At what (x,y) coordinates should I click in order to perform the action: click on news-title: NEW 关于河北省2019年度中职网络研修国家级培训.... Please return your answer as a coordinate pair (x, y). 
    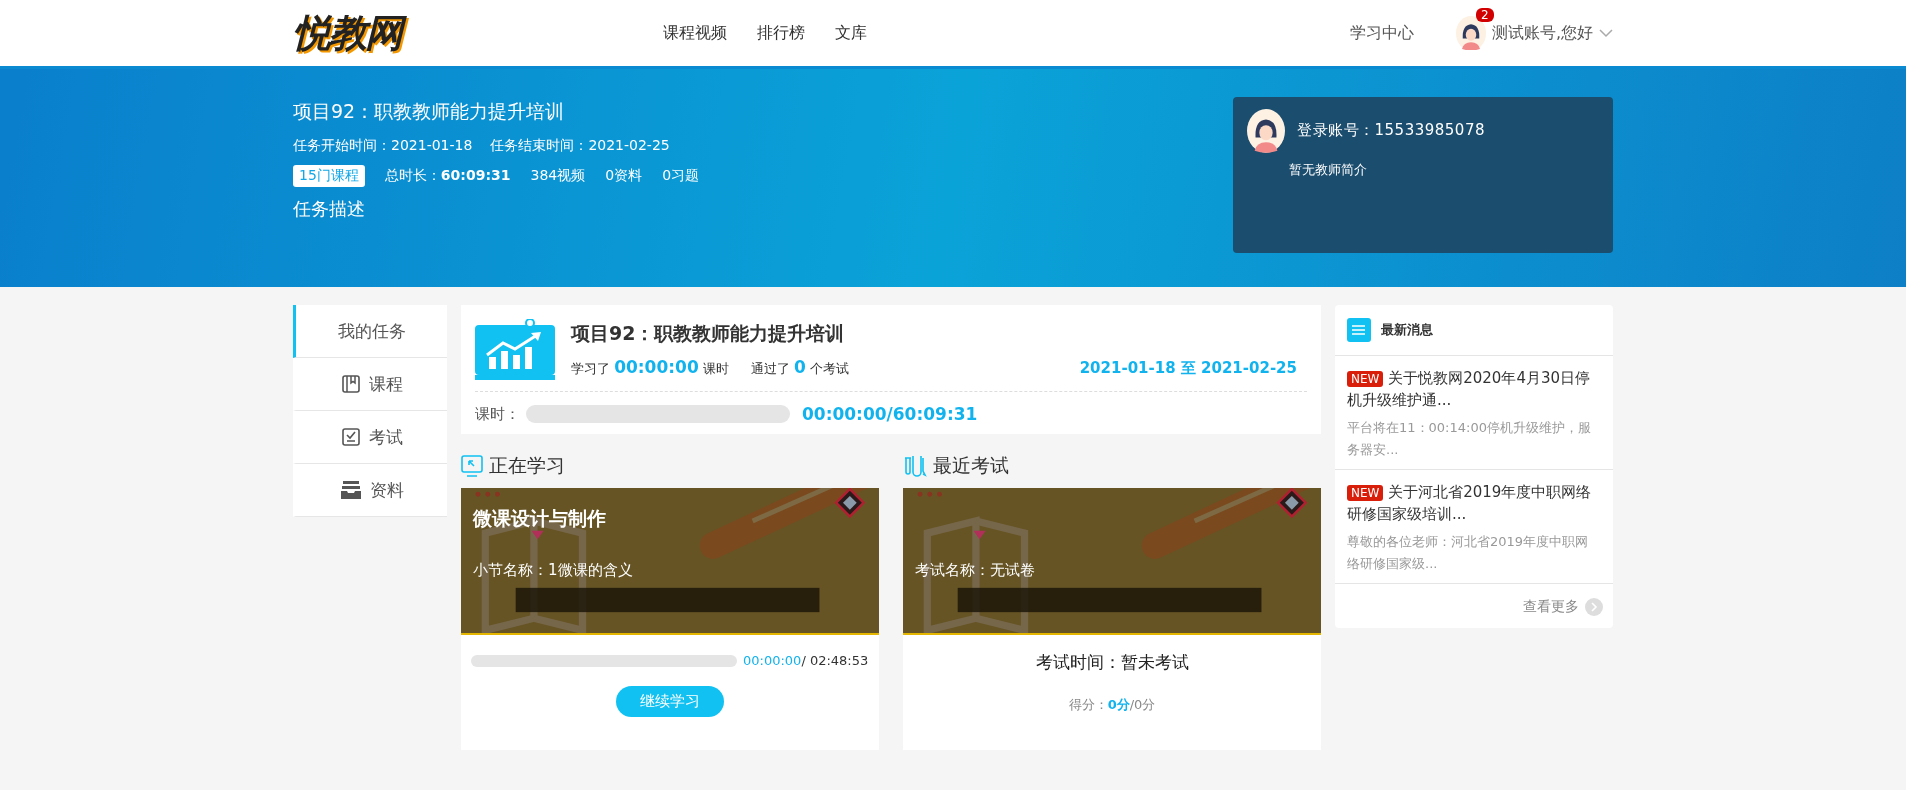
    Looking at the image, I should click on (1474, 503).